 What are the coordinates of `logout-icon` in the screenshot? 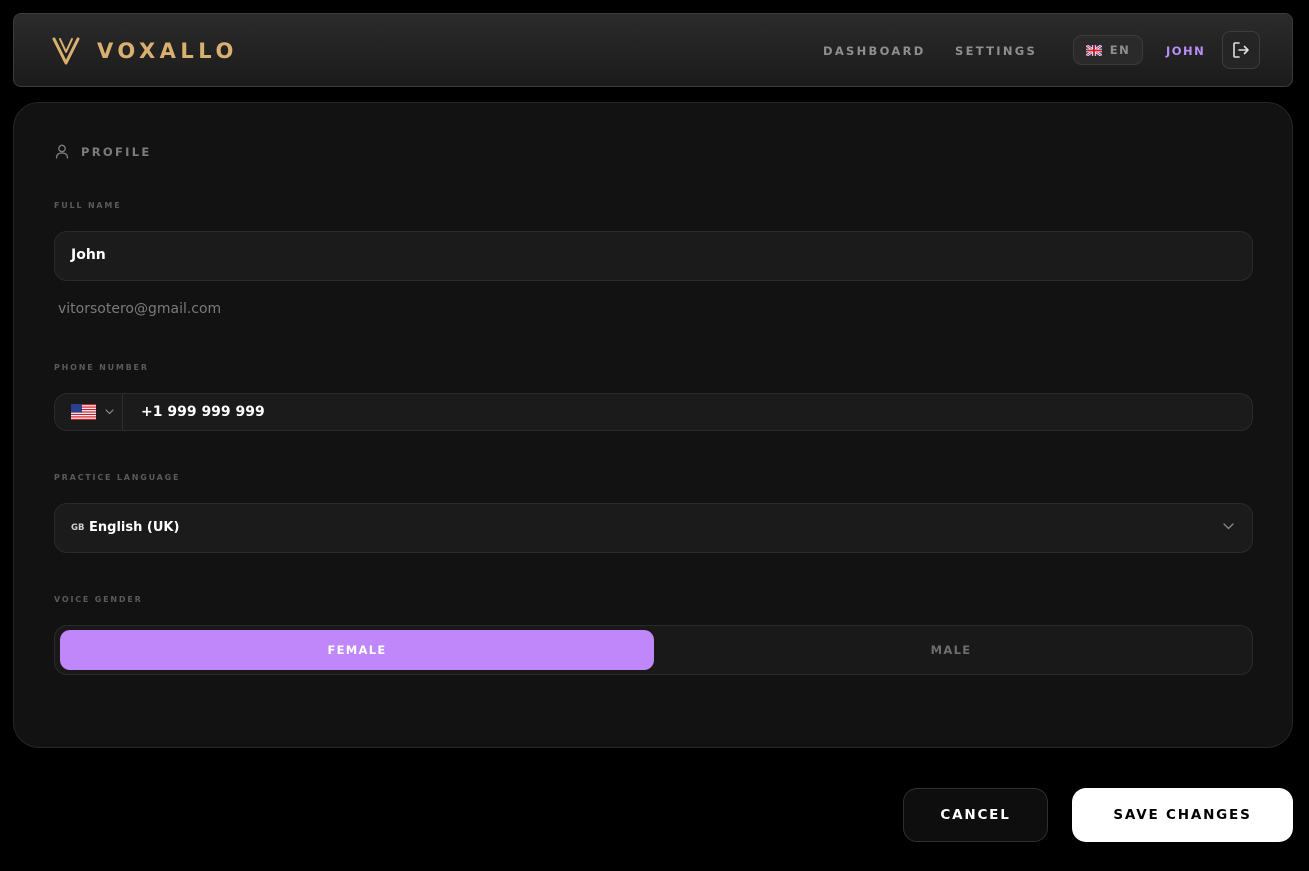 It's located at (1241, 50).